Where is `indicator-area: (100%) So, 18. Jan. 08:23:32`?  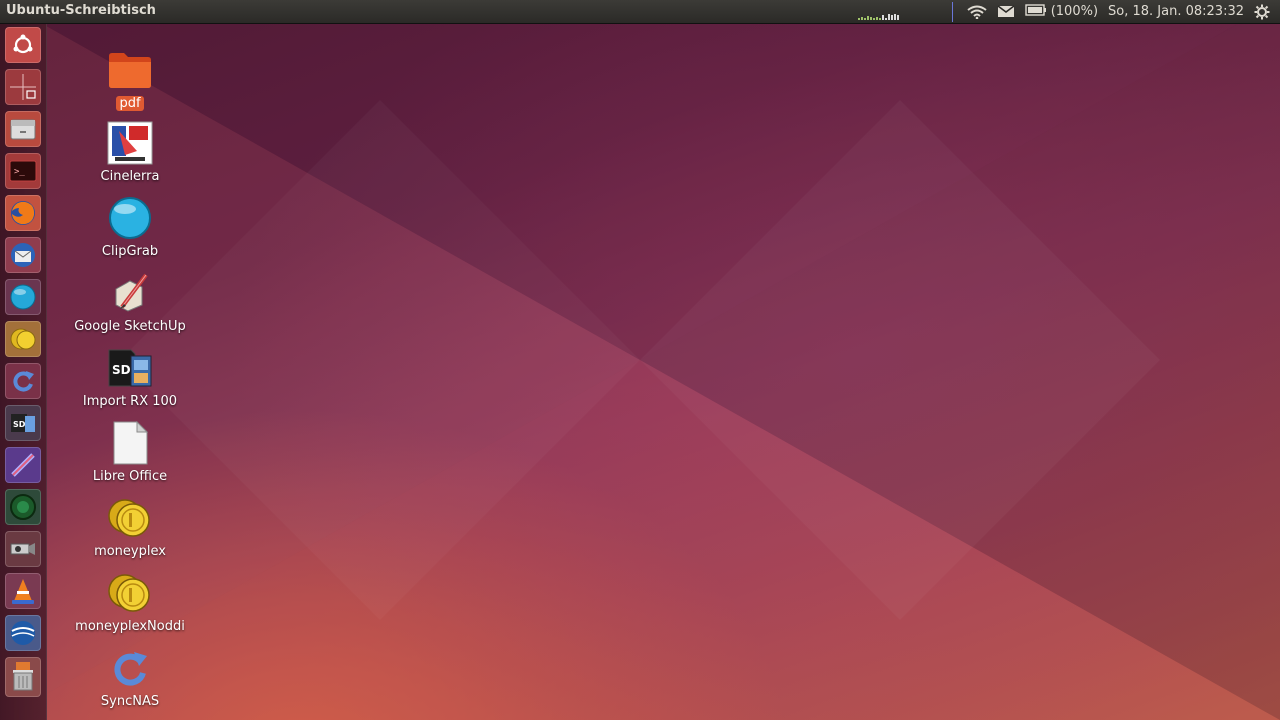 indicator-area: (100%) So, 18. Jan. 08:23:32 is located at coordinates (1063, 11).